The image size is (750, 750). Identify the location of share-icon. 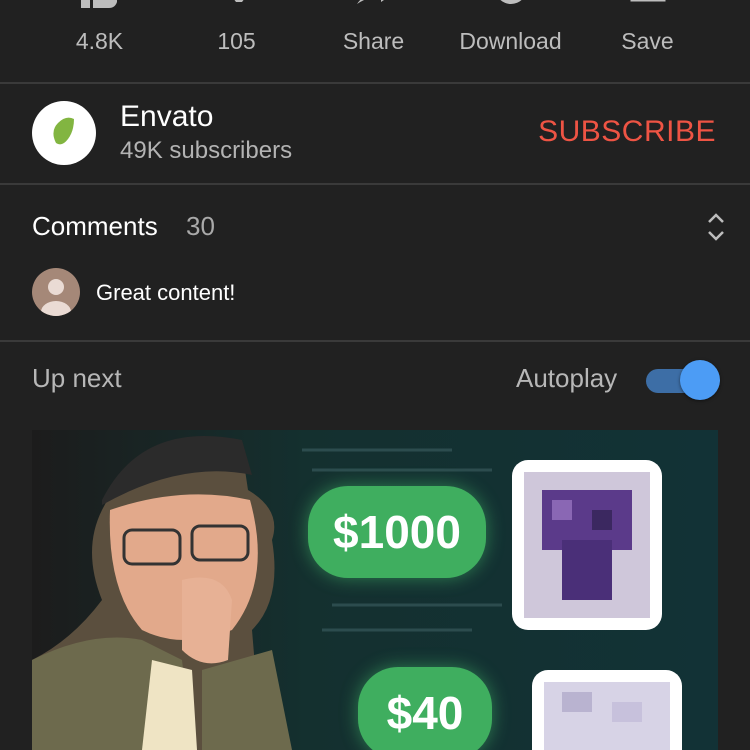
(370, 2).